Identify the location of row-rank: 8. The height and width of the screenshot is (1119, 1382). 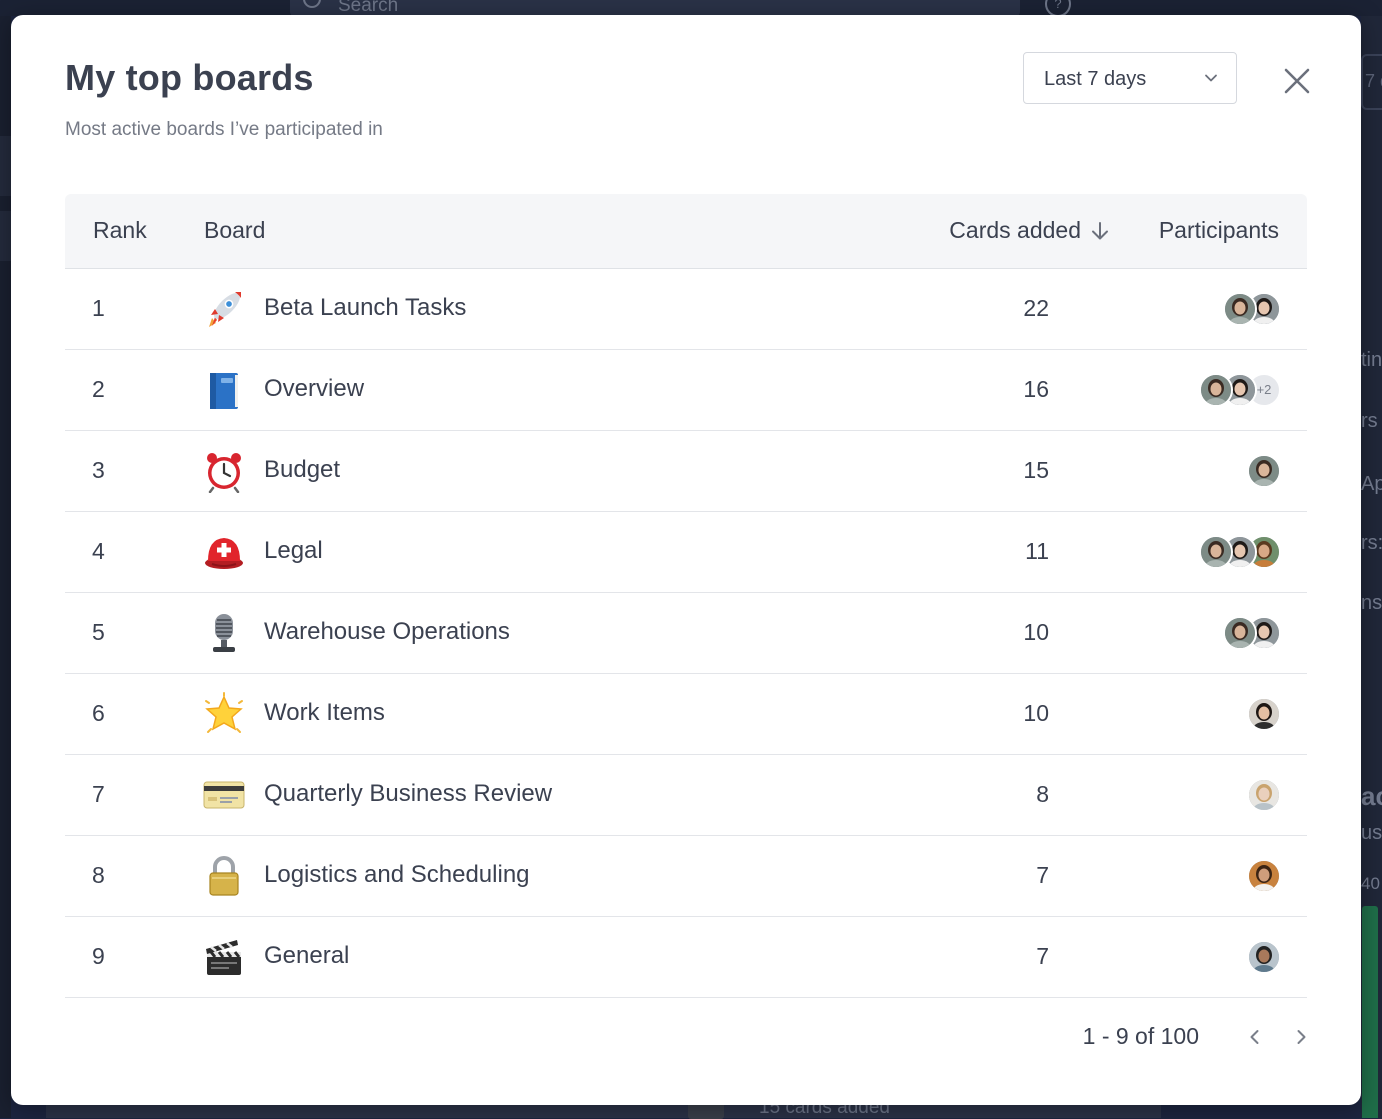
(98, 875).